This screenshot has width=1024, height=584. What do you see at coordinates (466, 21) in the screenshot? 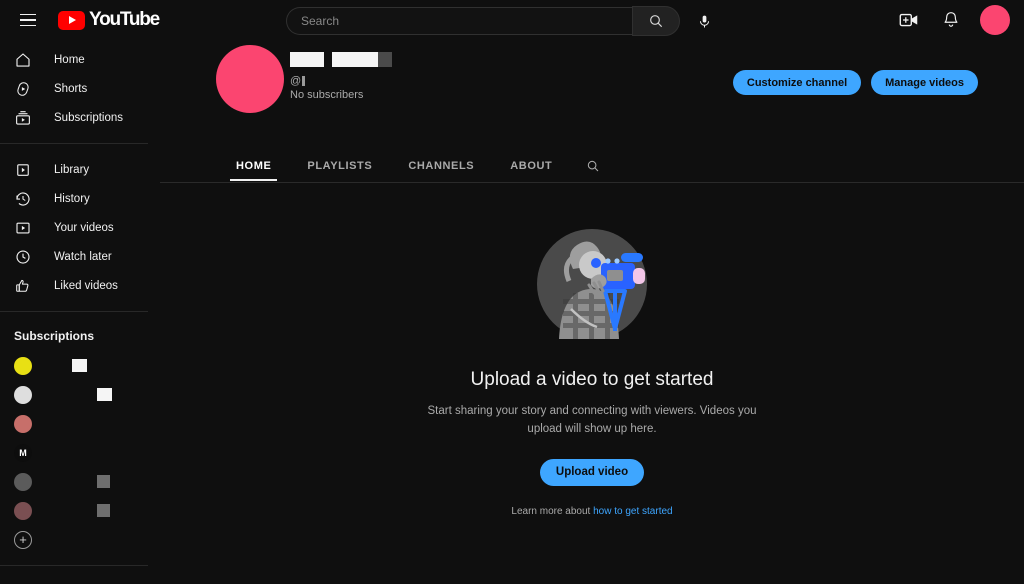
I see `search-input` at bounding box center [466, 21].